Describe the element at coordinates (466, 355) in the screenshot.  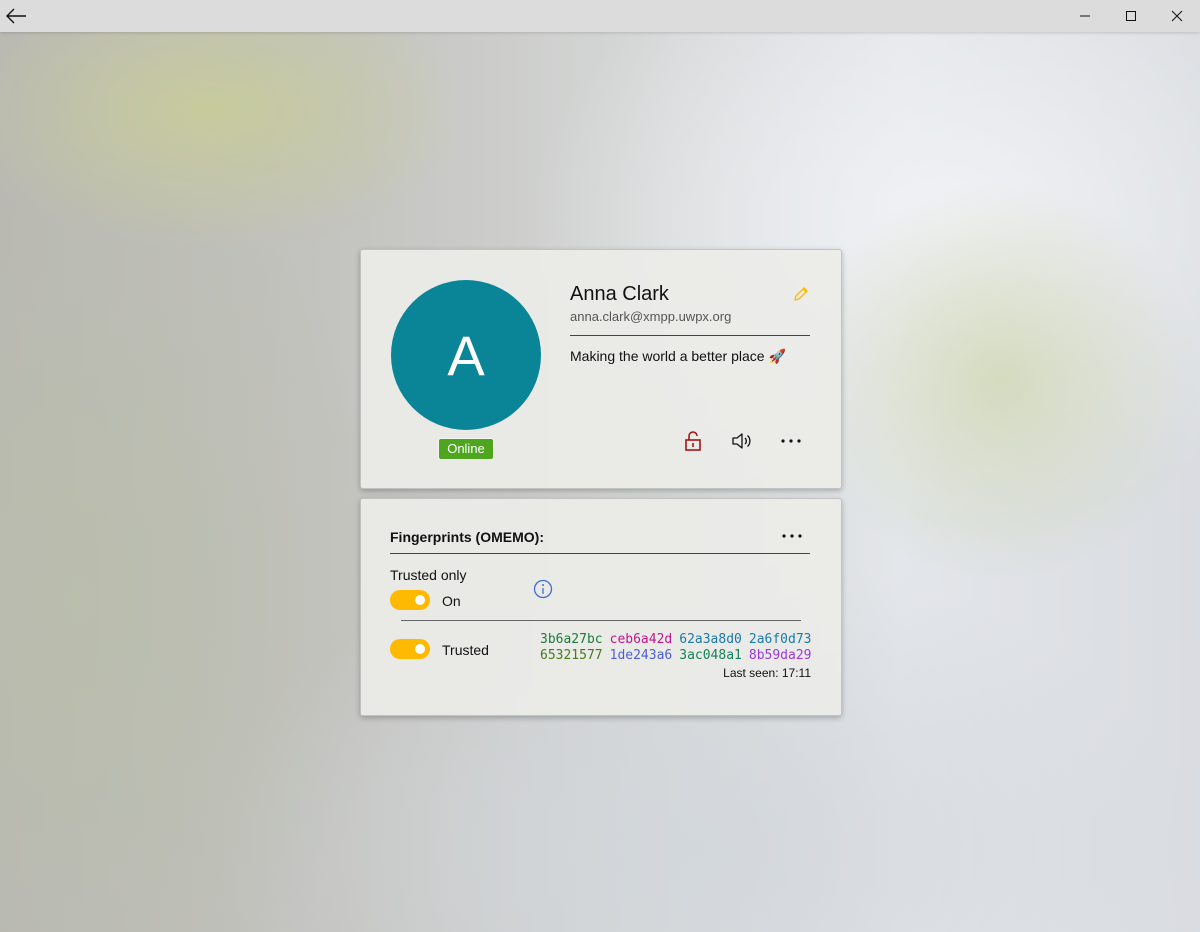
I see `avatar: A` at that location.